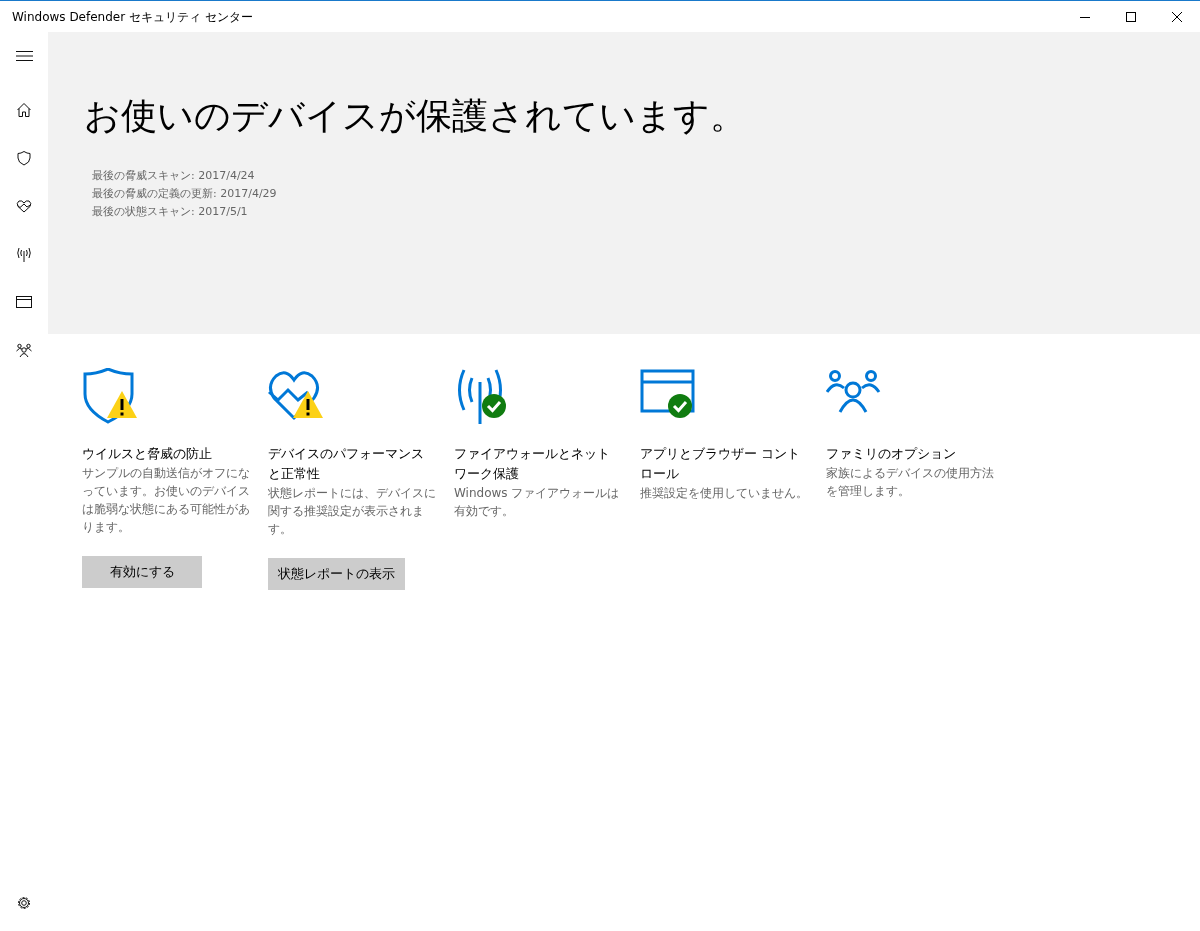  What do you see at coordinates (537, 502) in the screenshot?
I see `tile-description: Windows ファイアウォールは有効です。` at bounding box center [537, 502].